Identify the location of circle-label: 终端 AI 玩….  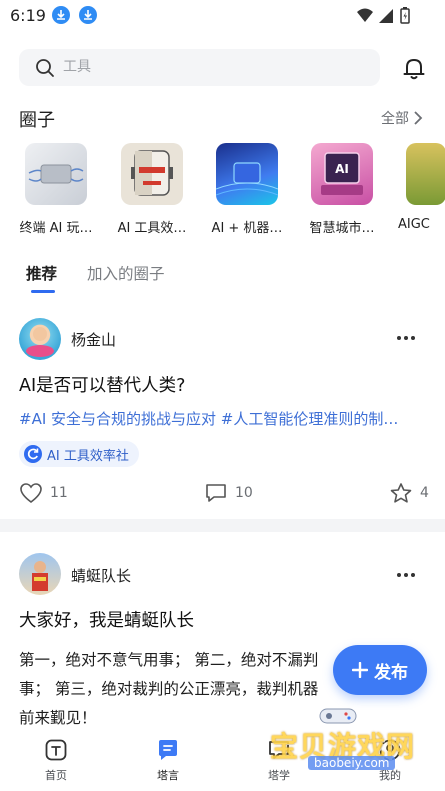
(56, 228).